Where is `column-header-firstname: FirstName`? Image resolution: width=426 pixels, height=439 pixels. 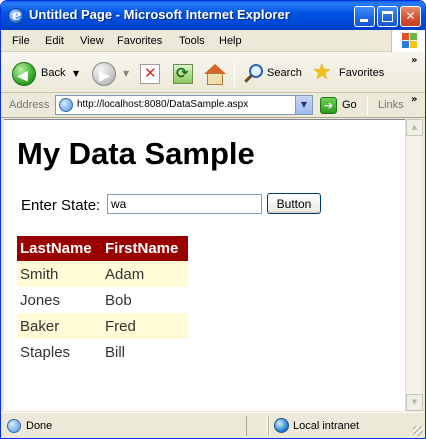 column-header-firstname: FirstName is located at coordinates (145, 248).